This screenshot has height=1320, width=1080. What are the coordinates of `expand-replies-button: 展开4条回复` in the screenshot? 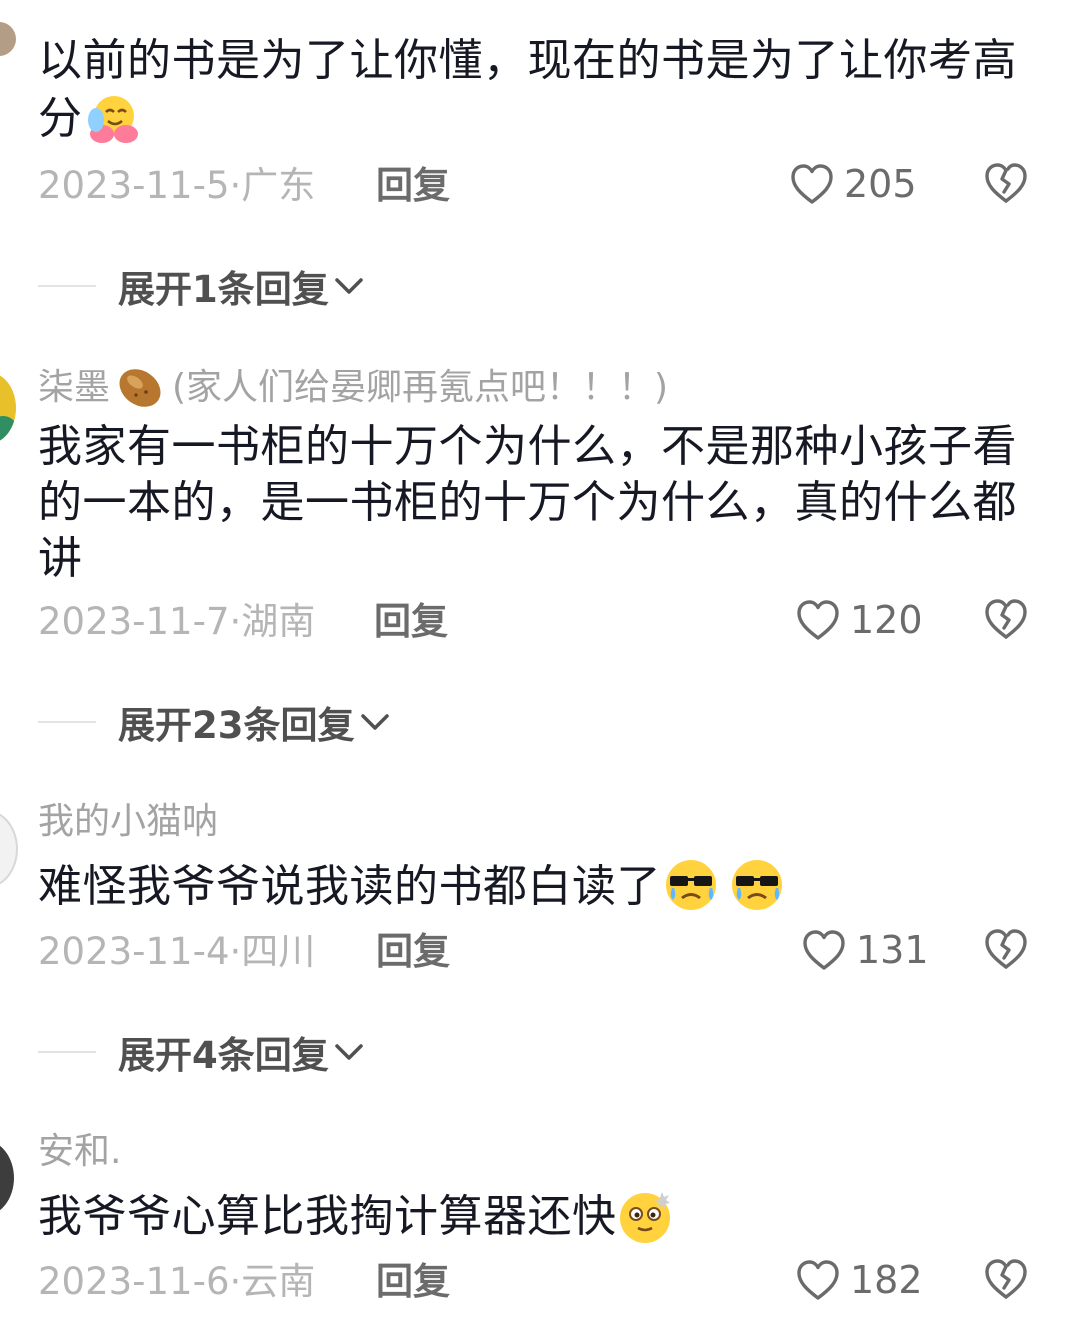 It's located at (201, 1053).